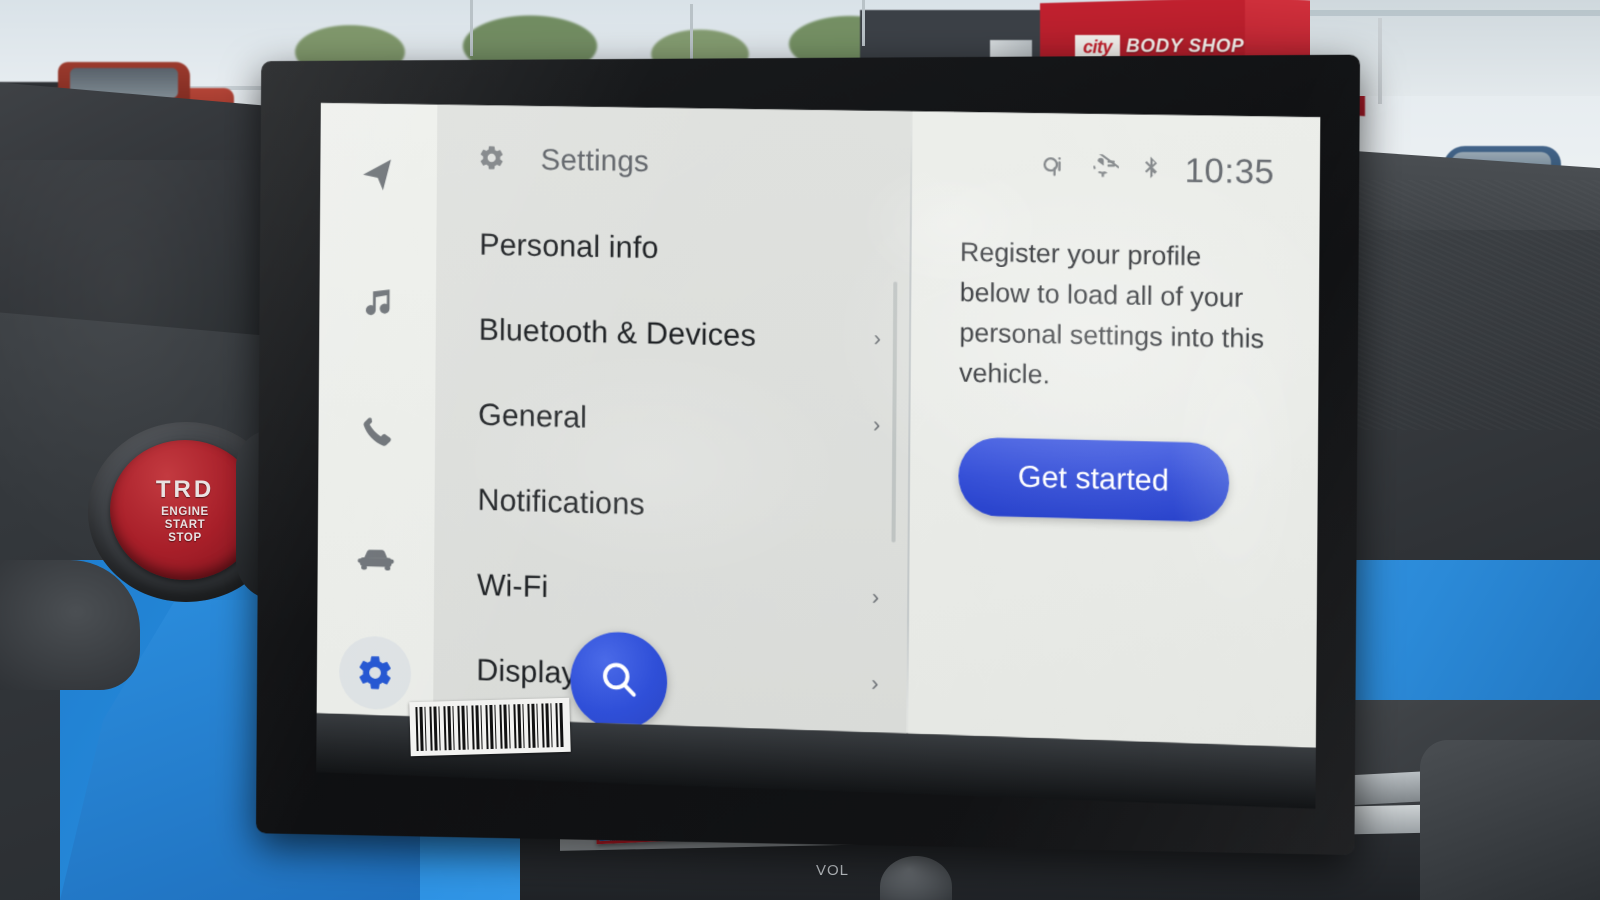 Image resolution: width=1600 pixels, height=900 pixels. Describe the element at coordinates (533, 416) in the screenshot. I see `menu-item-label: General` at that location.